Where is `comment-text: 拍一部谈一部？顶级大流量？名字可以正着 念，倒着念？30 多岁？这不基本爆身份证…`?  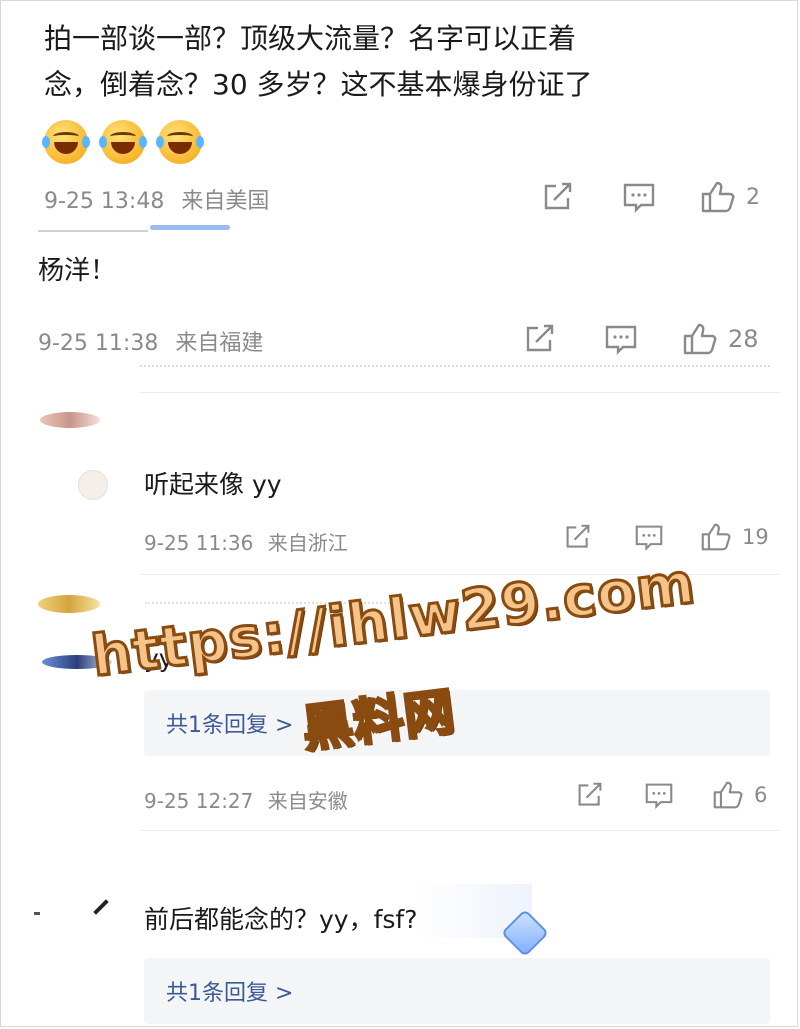 comment-text: 拍一部谈一部？顶级大流量？名字可以正着 念，倒着念？30 多岁？这不基本爆身份证… is located at coordinates (404, 62).